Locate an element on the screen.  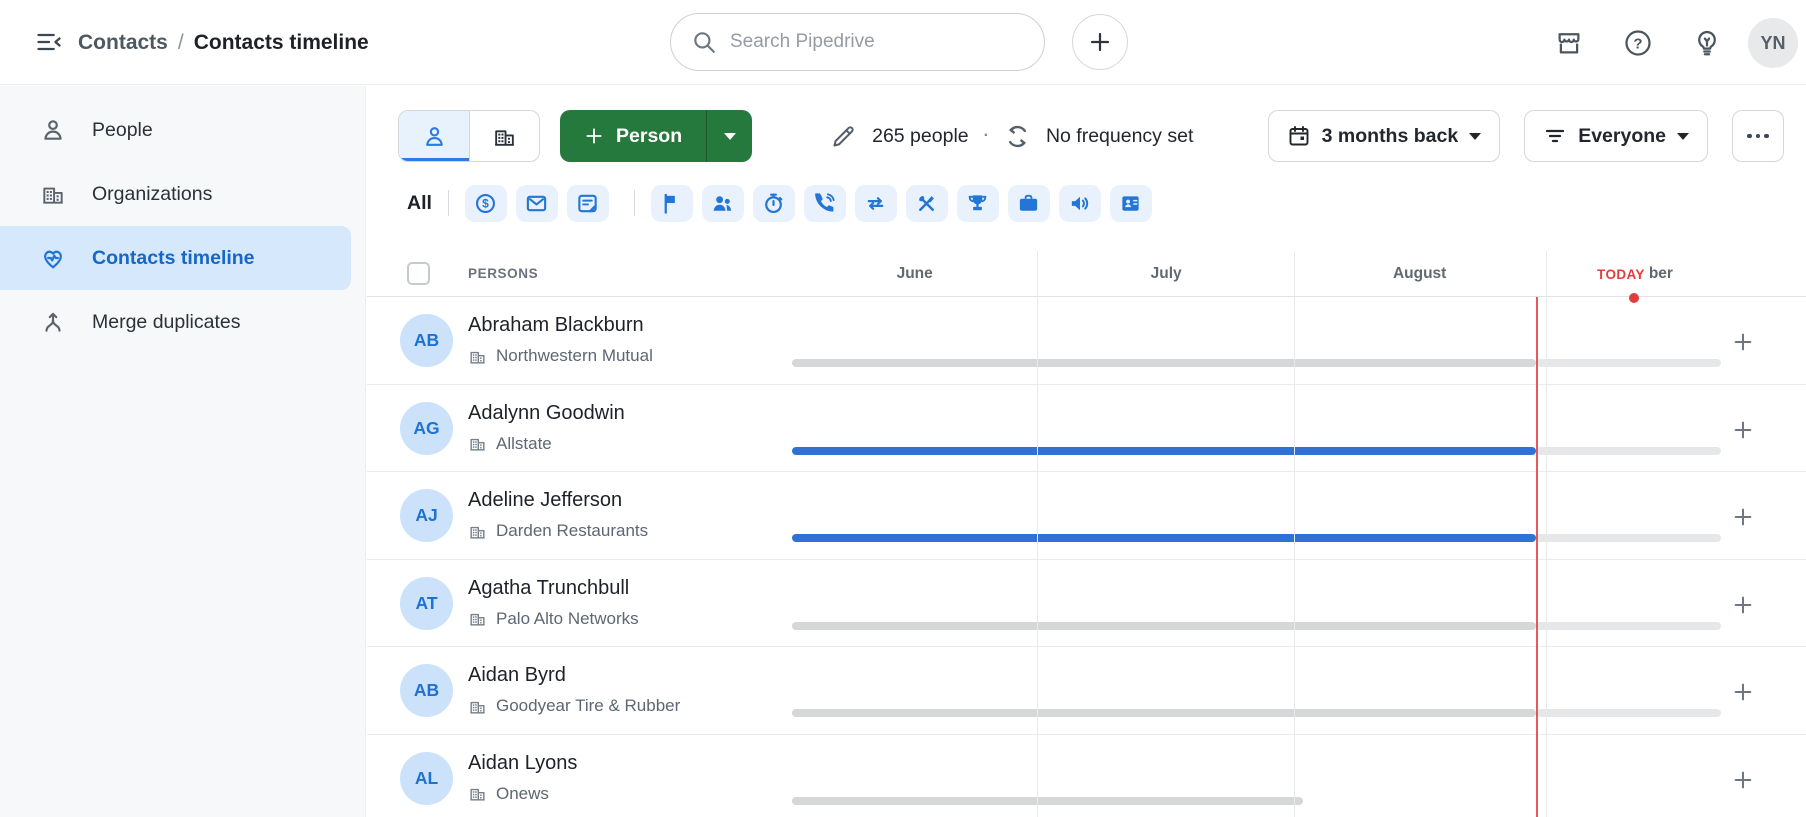
person-organization: Darden Restaurants is located at coordinates (558, 531).